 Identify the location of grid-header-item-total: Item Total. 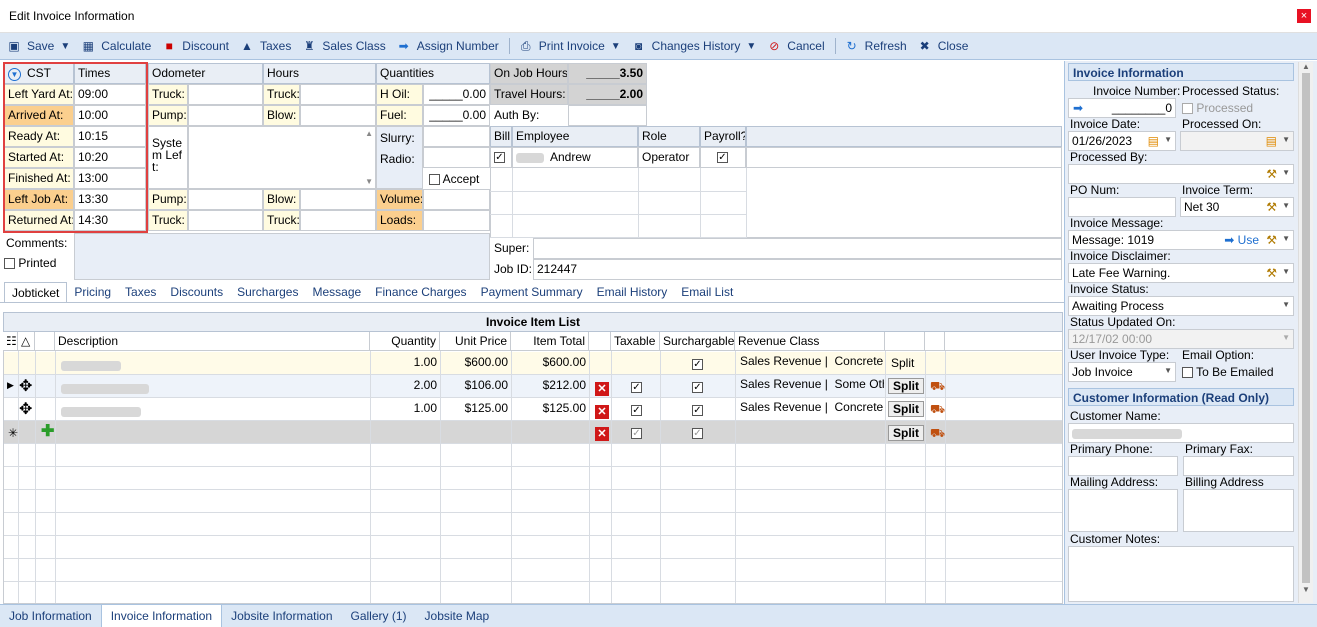
(550, 341).